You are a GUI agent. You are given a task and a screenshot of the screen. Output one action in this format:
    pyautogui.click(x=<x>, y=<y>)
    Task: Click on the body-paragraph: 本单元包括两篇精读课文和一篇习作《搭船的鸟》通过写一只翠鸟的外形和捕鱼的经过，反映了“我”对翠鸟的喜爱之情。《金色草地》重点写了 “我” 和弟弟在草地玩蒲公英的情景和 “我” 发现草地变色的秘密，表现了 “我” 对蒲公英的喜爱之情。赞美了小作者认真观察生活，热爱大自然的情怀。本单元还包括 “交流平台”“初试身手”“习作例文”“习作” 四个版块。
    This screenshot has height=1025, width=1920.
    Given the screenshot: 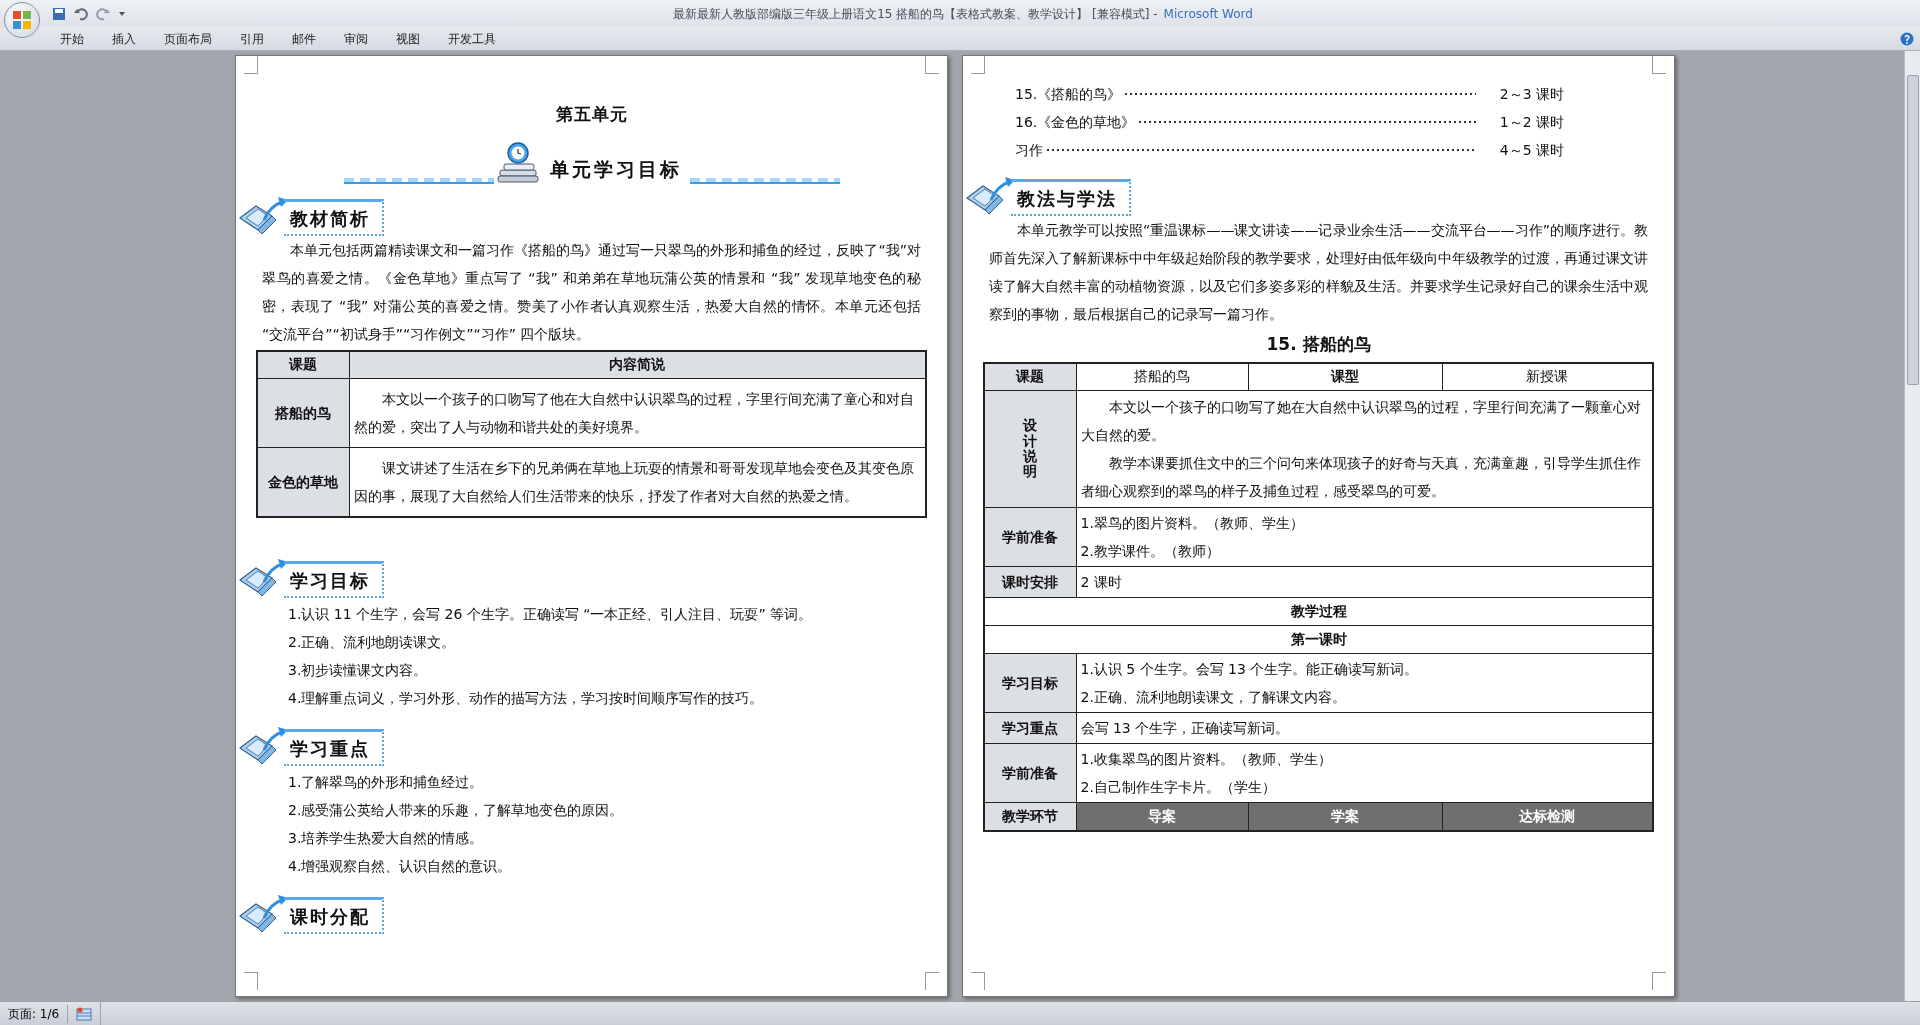 What is the action you would take?
    pyautogui.click(x=591, y=292)
    